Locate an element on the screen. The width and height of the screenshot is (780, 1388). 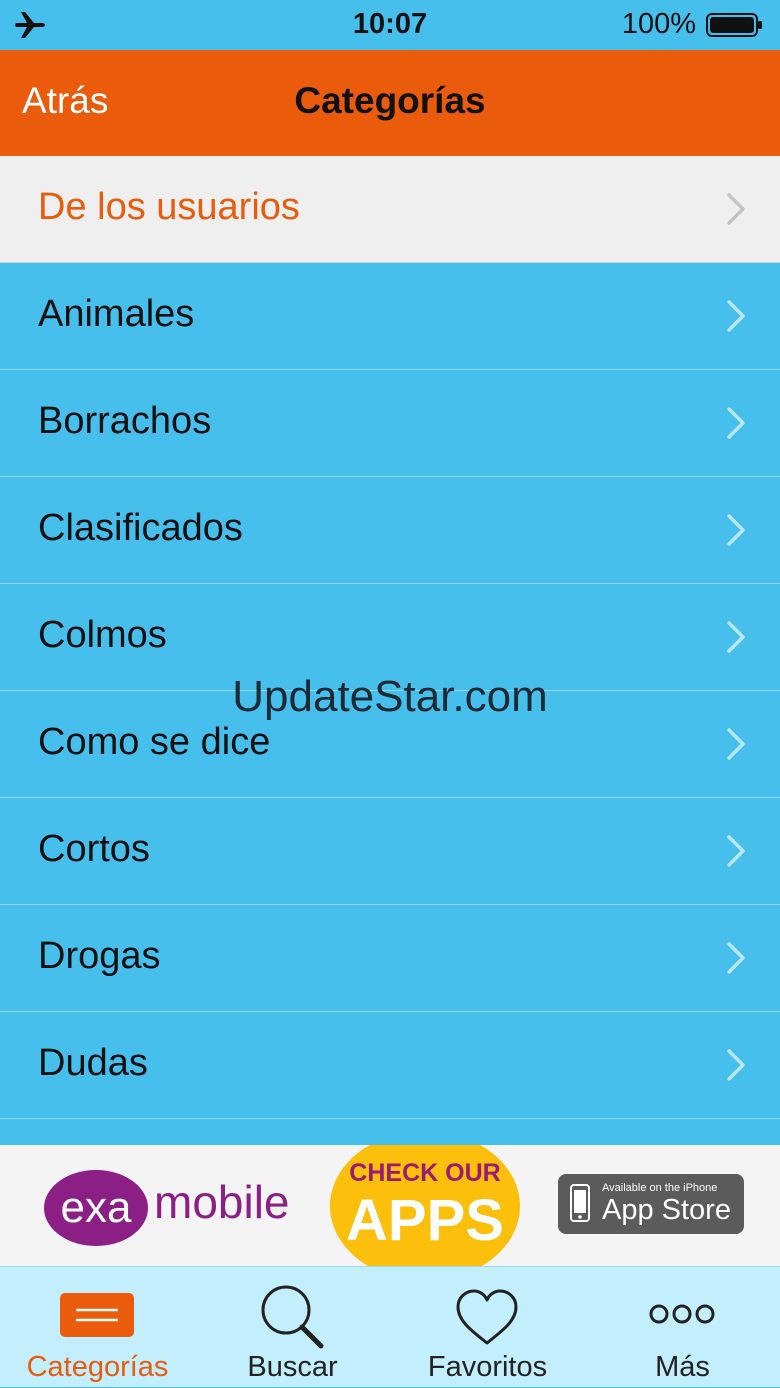
list-item-dudas: Dudas is located at coordinates (390, 1065).